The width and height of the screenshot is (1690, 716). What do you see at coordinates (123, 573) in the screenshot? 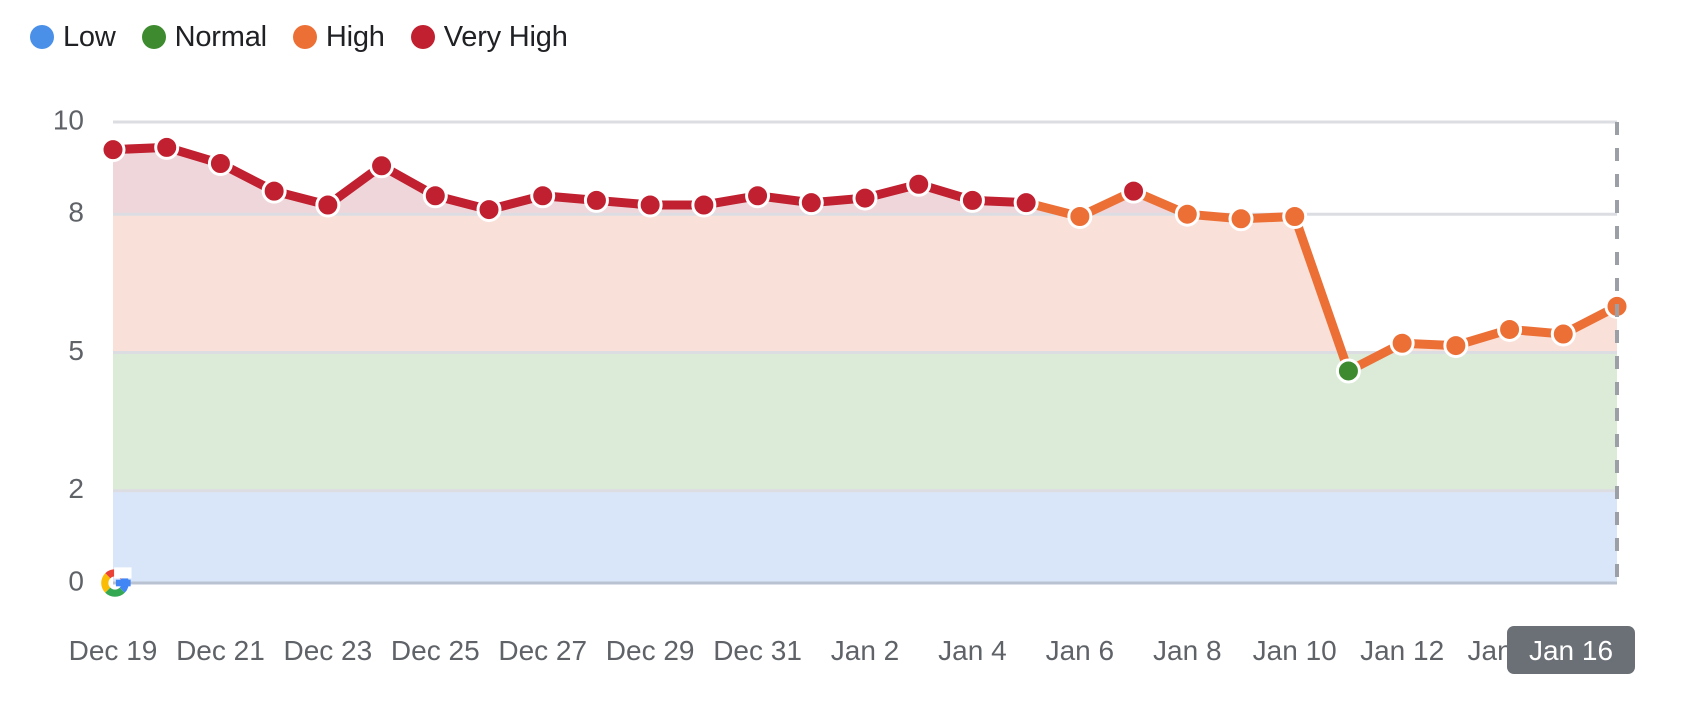
I see `g-logo-notch` at bounding box center [123, 573].